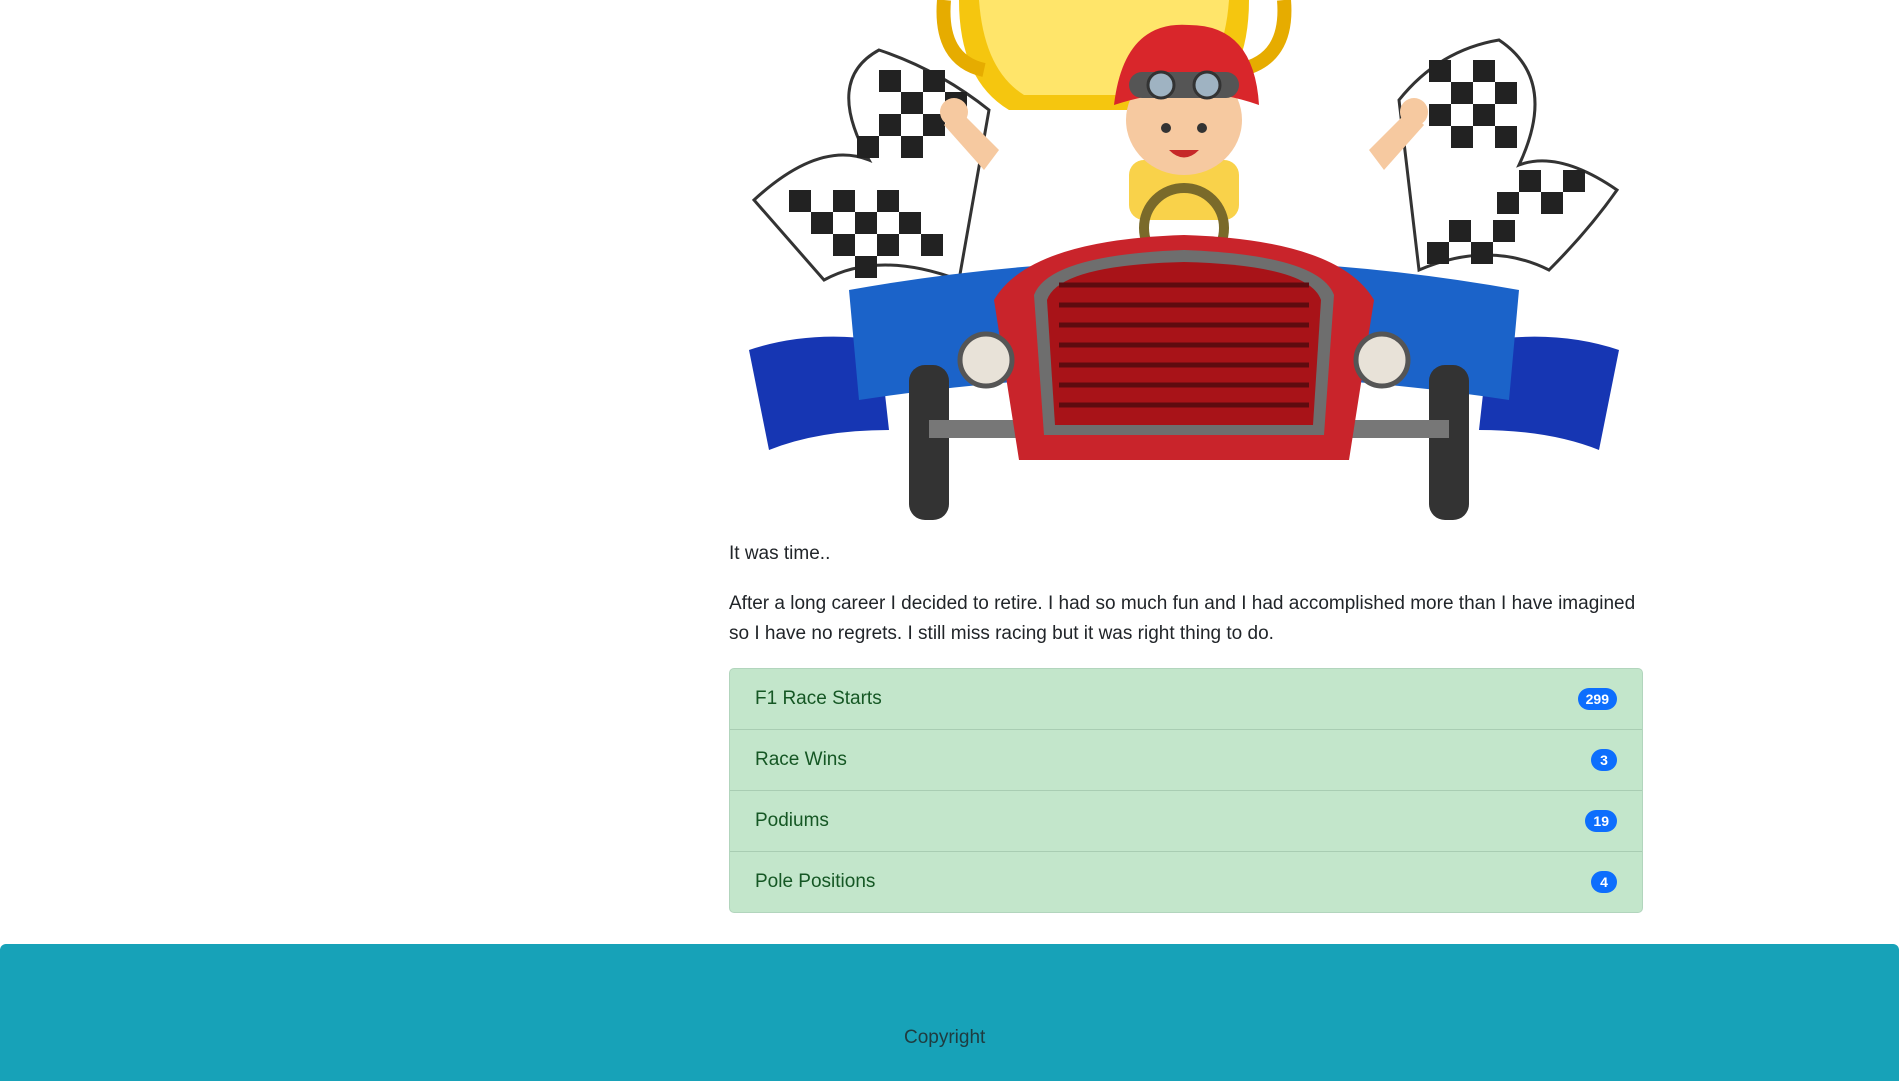 This screenshot has height=1081, width=1899. What do you see at coordinates (1508, 155) in the screenshot?
I see `right-checkered-flag` at bounding box center [1508, 155].